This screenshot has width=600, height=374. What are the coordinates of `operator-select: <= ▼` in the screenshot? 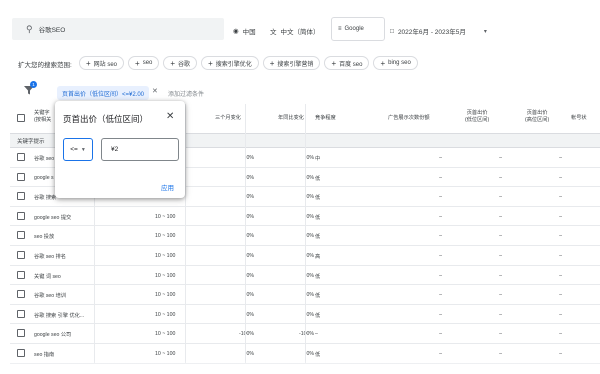 It's located at (78, 149).